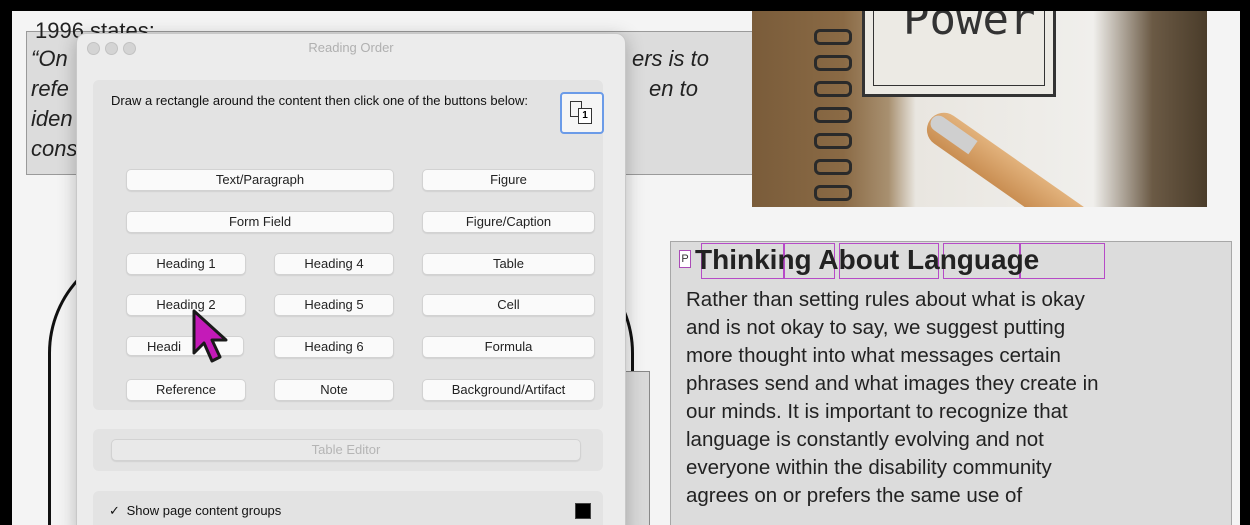 The height and width of the screenshot is (525, 1250). I want to click on photo-card: Power, so click(959, 54).